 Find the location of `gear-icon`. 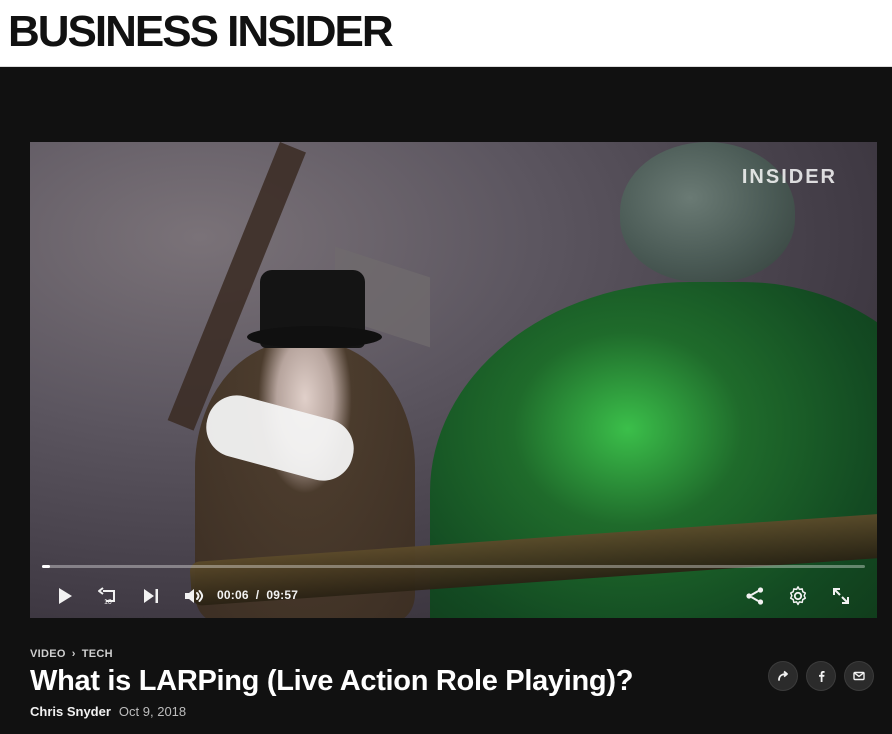

gear-icon is located at coordinates (798, 596).